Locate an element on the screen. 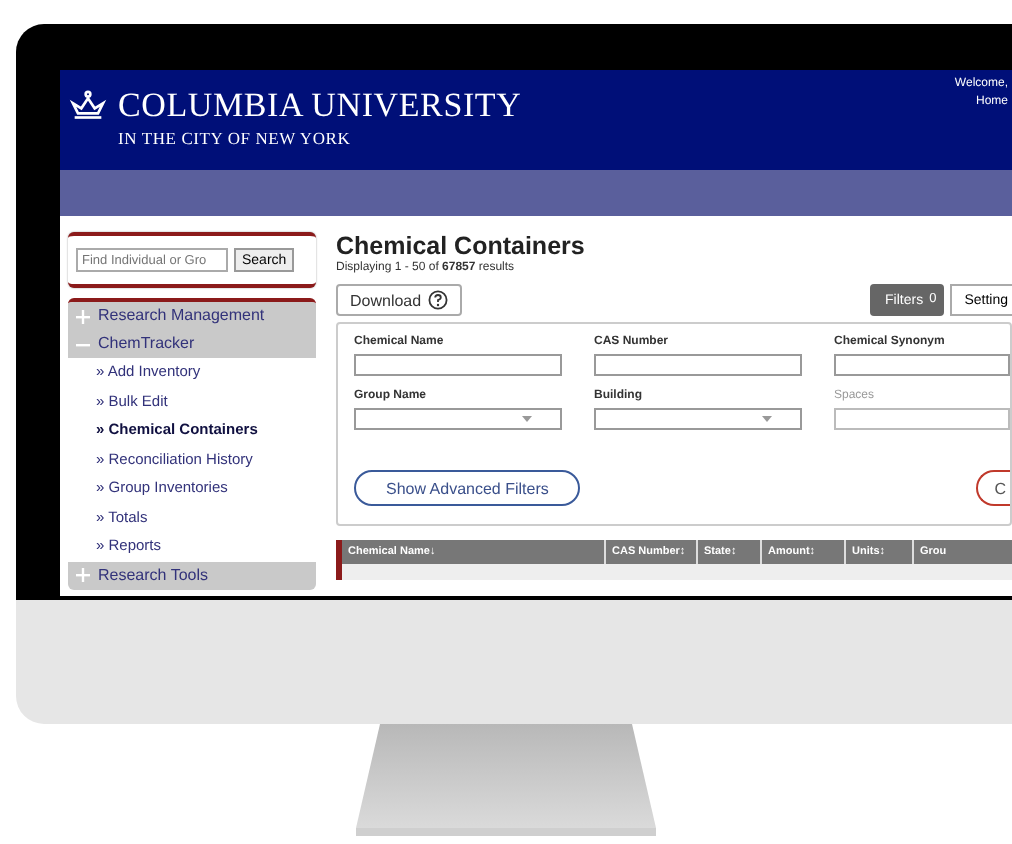  help-icon is located at coordinates (437, 300).